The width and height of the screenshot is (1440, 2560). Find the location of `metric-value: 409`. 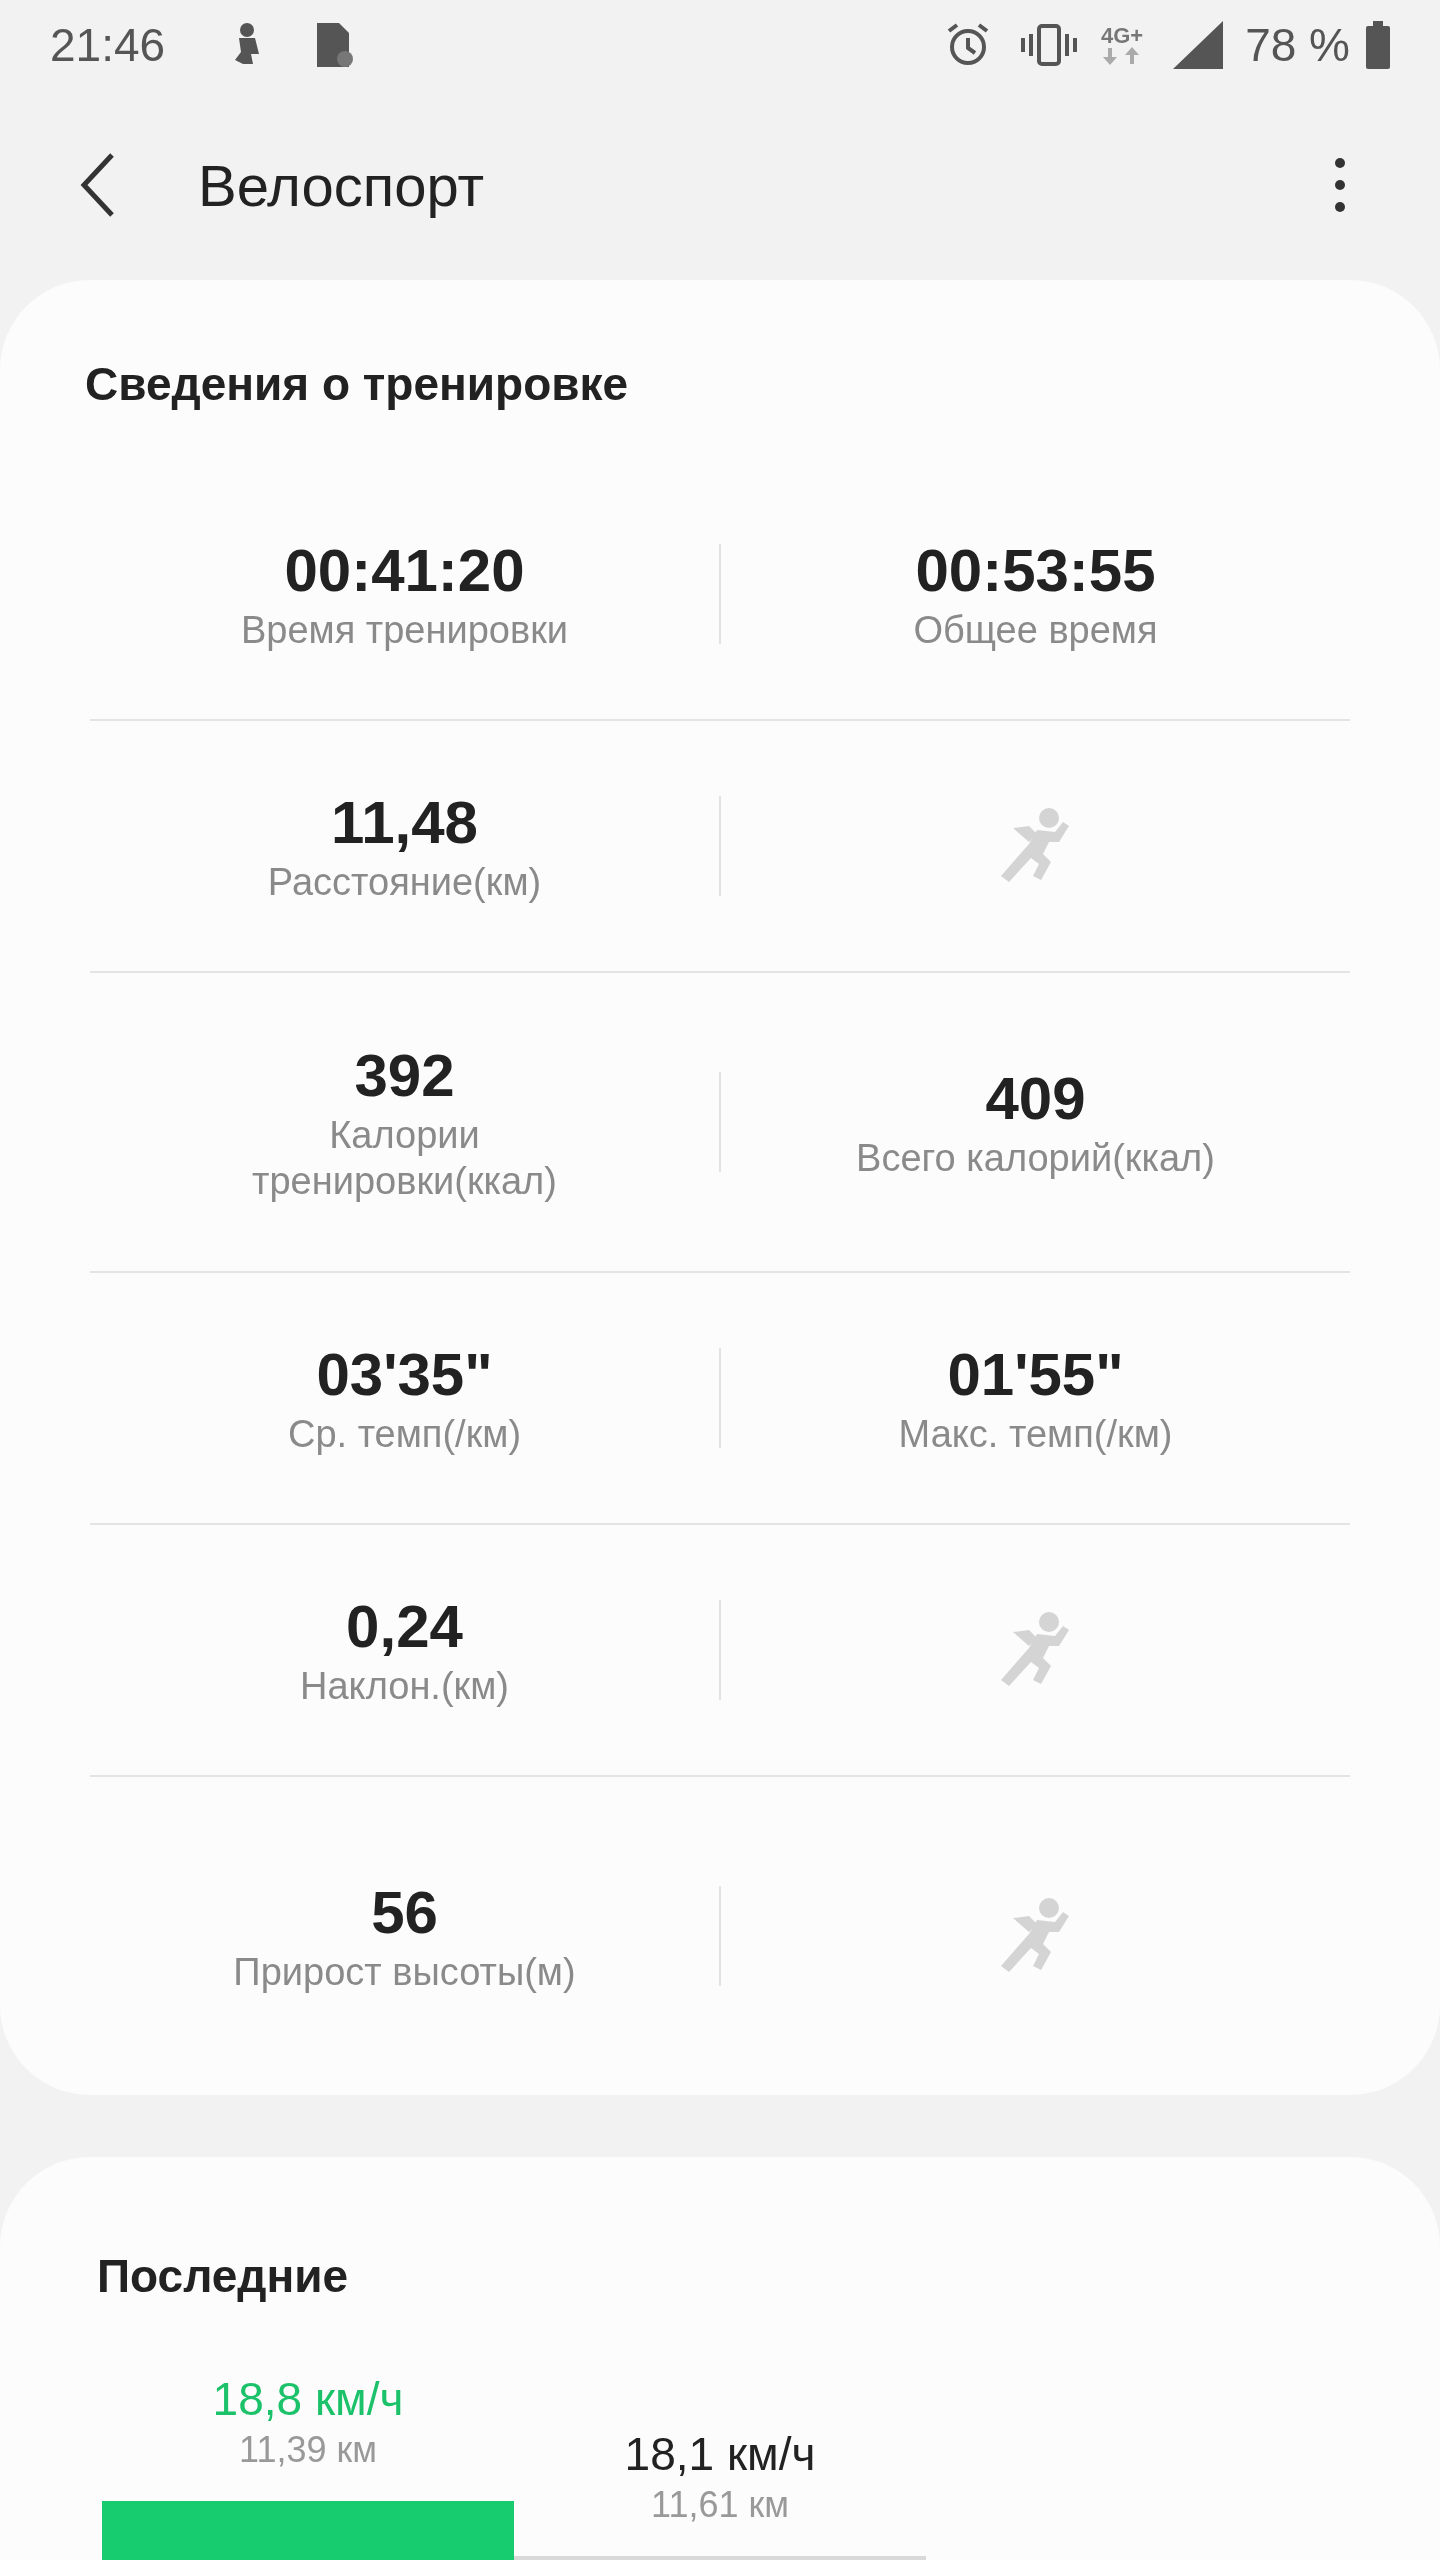

metric-value: 409 is located at coordinates (1035, 1099).